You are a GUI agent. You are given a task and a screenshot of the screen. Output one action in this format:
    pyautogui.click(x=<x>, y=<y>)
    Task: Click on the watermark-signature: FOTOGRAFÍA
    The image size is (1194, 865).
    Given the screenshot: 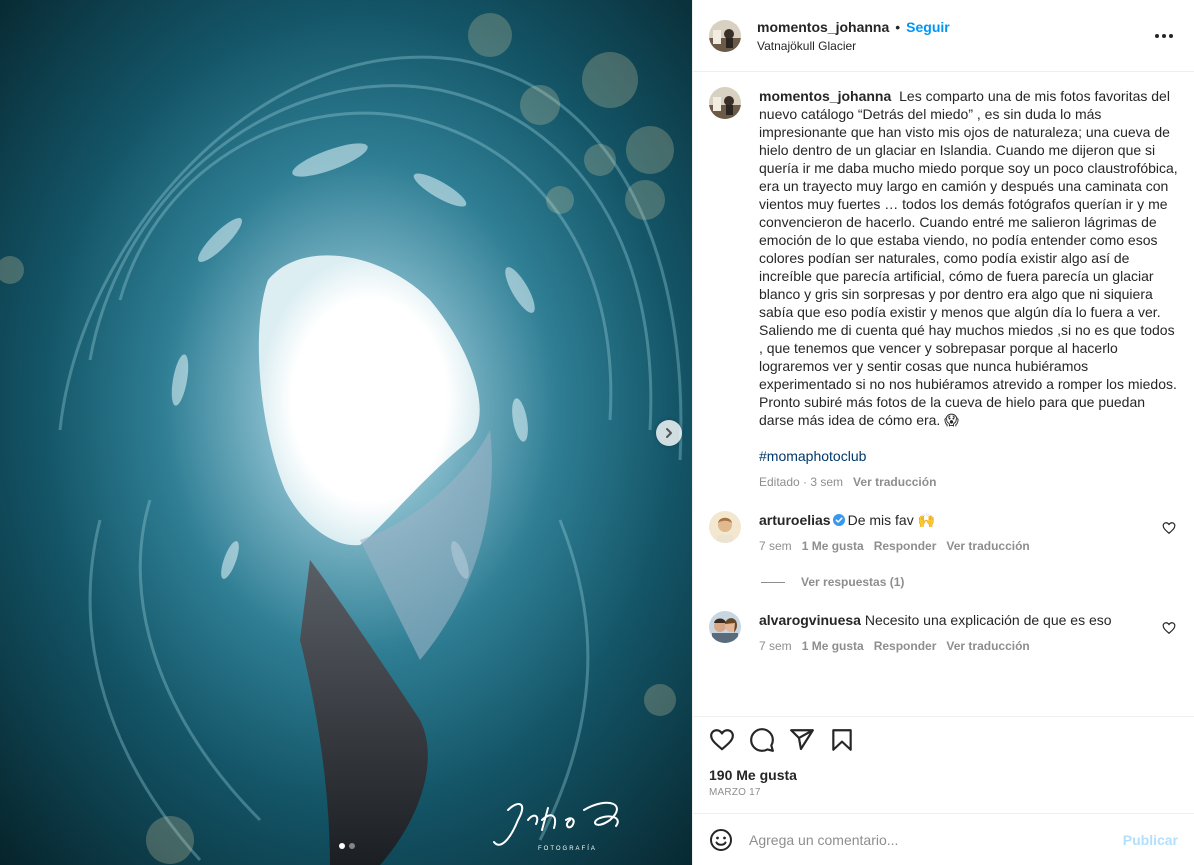 What is the action you would take?
    pyautogui.click(x=556, y=826)
    